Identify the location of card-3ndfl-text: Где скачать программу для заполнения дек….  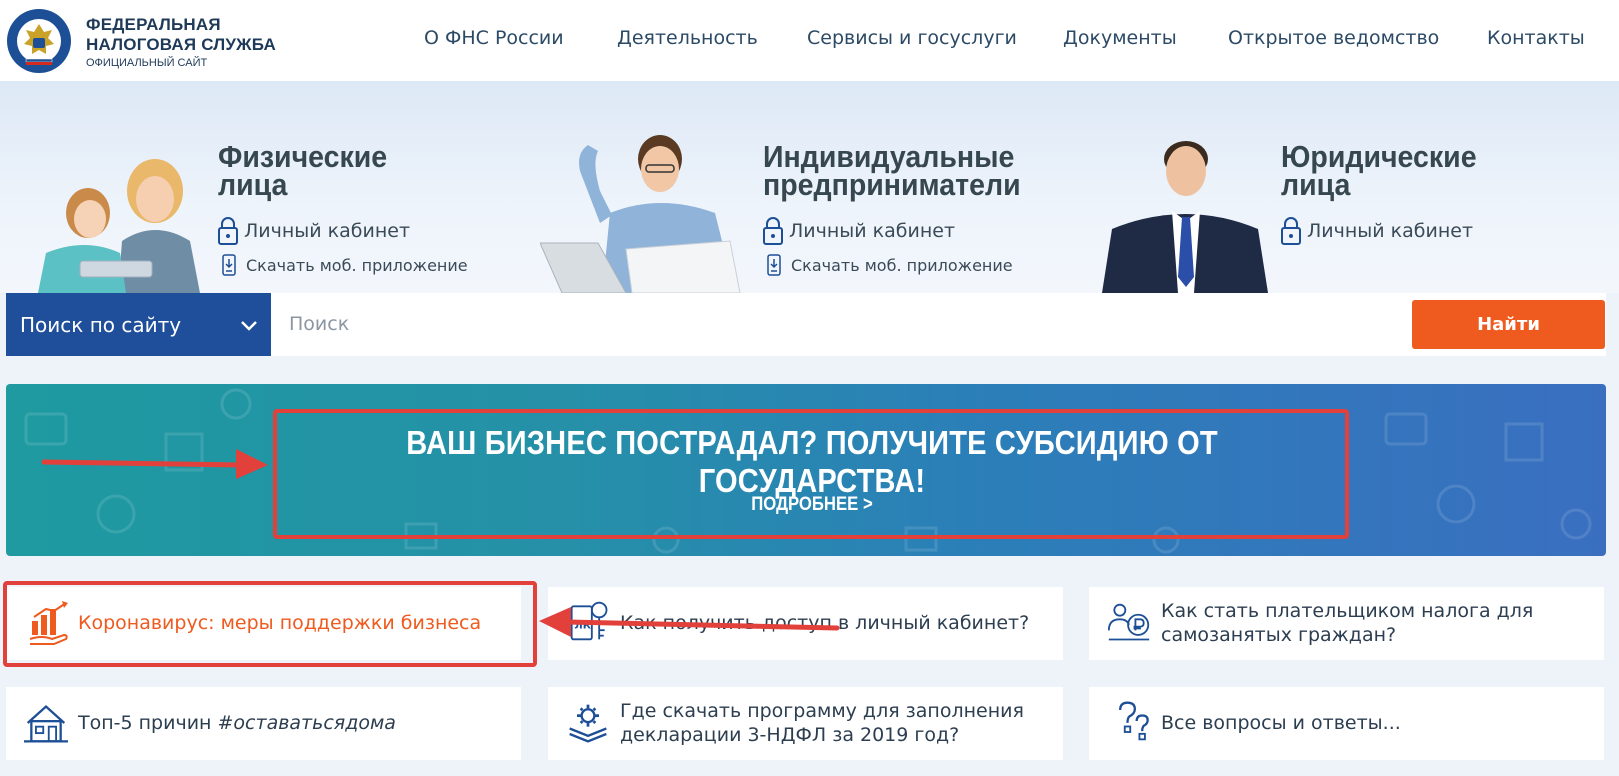
(822, 723).